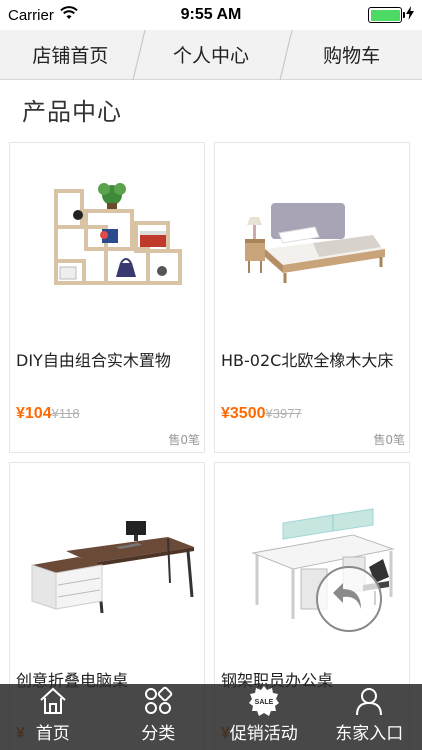 This screenshot has width=422, height=750. Describe the element at coordinates (52, 734) in the screenshot. I see `tab-home-label: 首页` at that location.